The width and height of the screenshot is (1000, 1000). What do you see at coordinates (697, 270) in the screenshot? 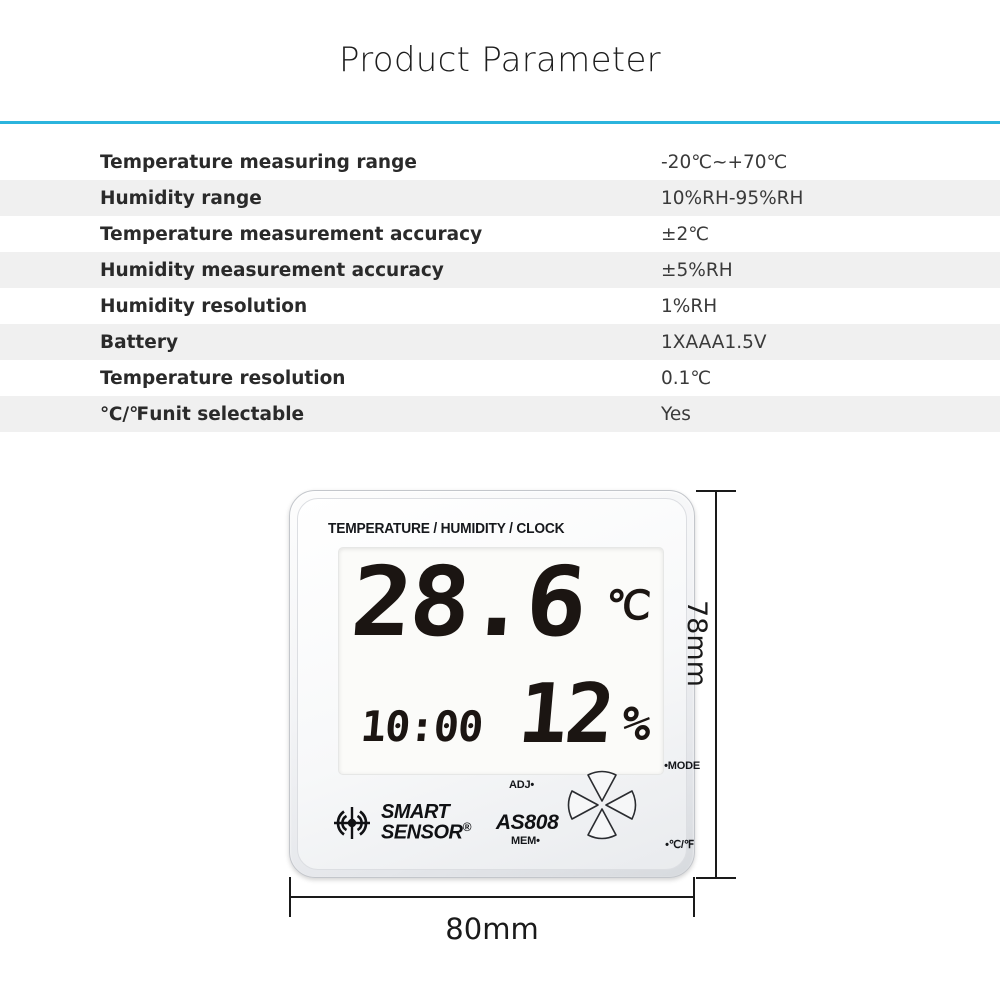
I see `spec-value: ±5%RH` at bounding box center [697, 270].